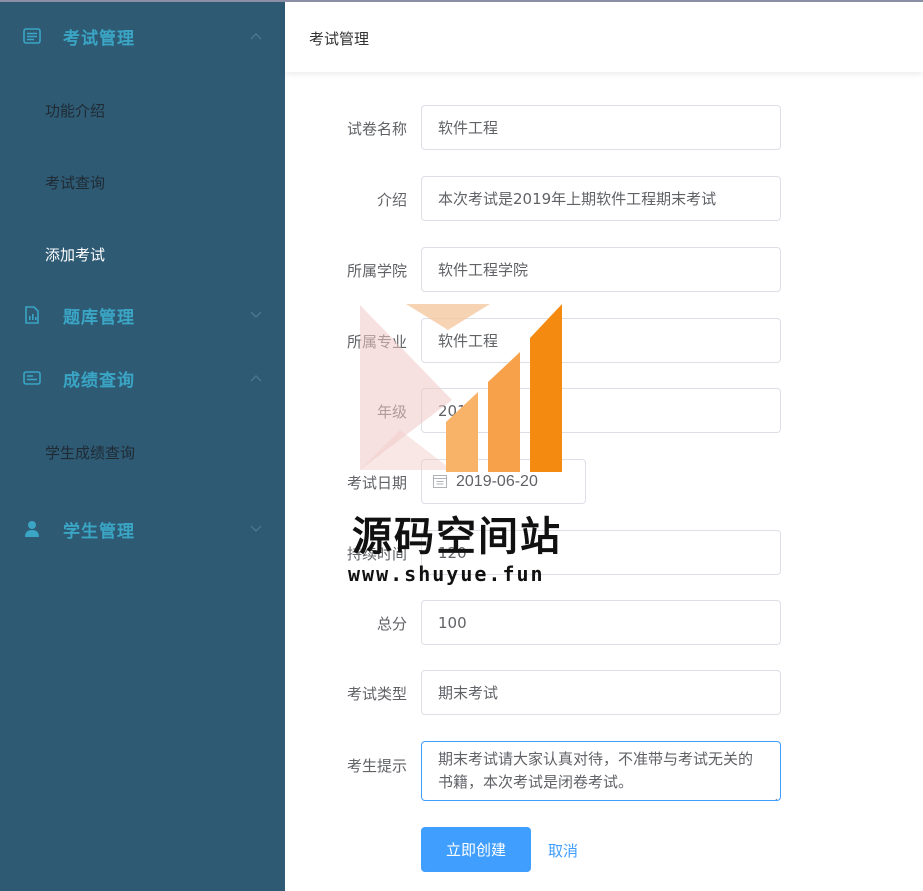 The image size is (923, 891). What do you see at coordinates (32, 529) in the screenshot?
I see `user-icon` at bounding box center [32, 529].